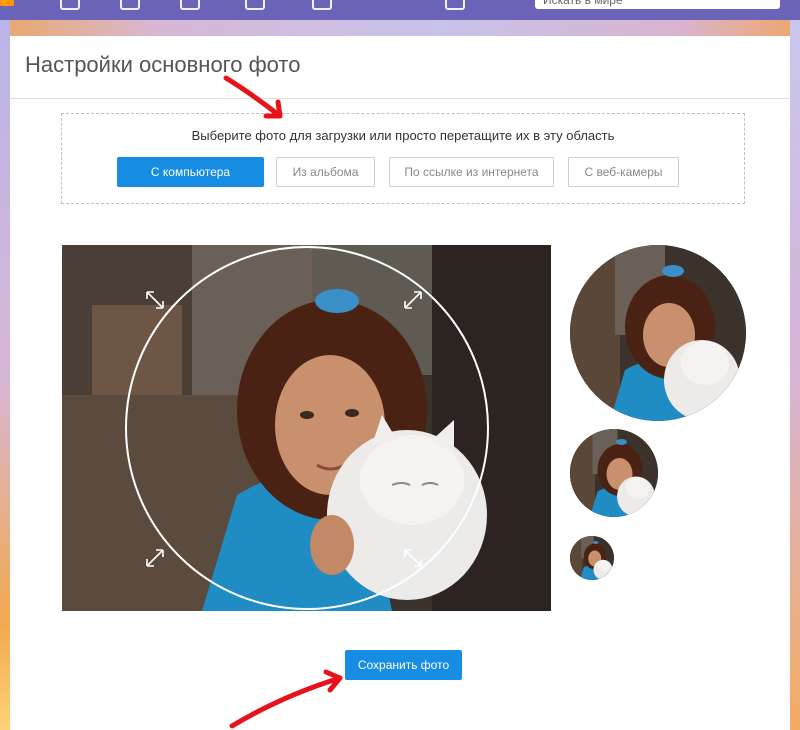 This screenshot has width=800, height=730. What do you see at coordinates (471, 172) in the screenshot?
I see `from-url-button: По ссылке из интернета` at bounding box center [471, 172].